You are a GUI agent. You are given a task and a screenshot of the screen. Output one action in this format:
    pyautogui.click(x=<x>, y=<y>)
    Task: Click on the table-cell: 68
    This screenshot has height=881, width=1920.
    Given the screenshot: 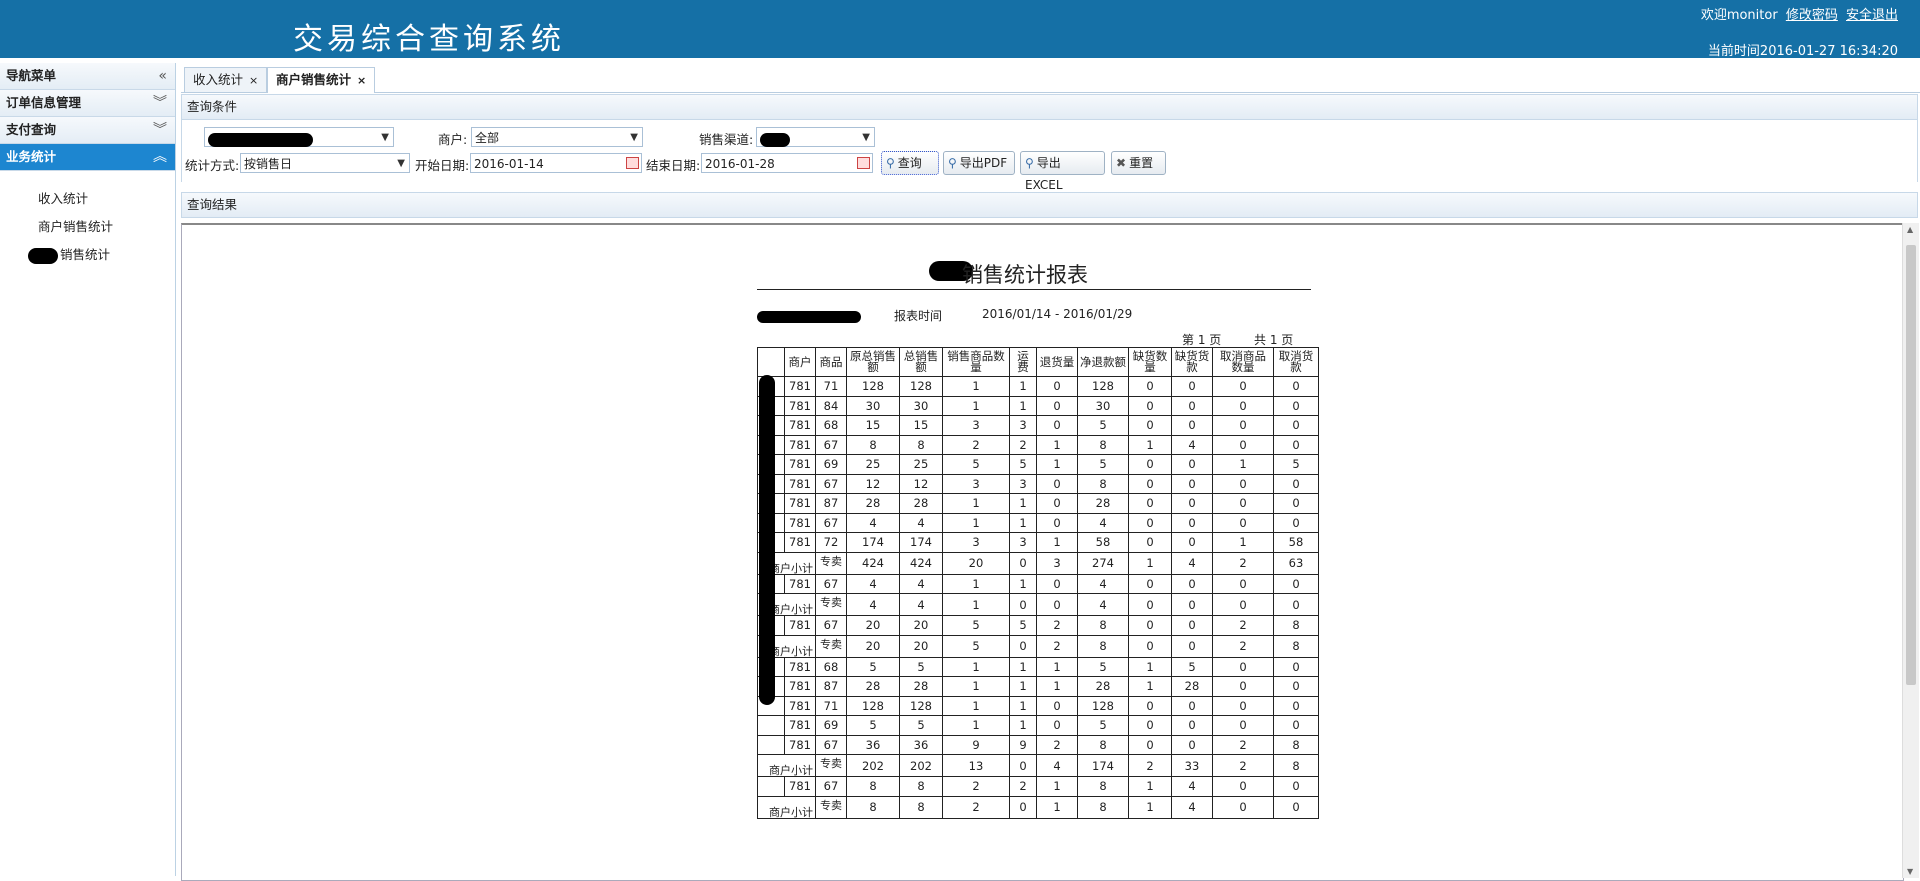 What is the action you would take?
    pyautogui.click(x=831, y=425)
    